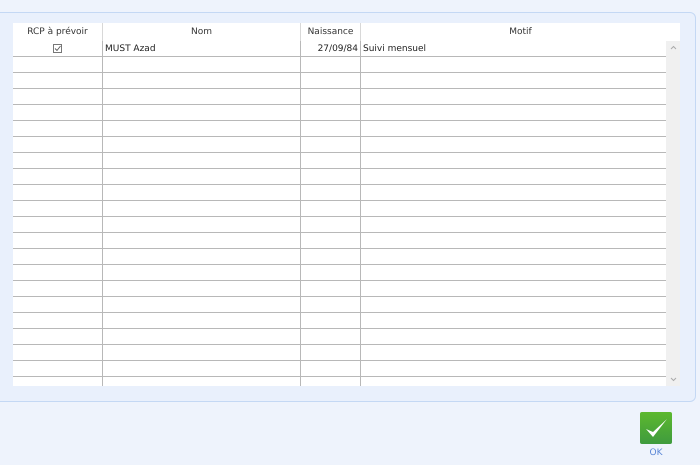 The height and width of the screenshot is (465, 700). Describe the element at coordinates (394, 49) in the screenshot. I see `table-cell-text: Suivi mensuel` at that location.